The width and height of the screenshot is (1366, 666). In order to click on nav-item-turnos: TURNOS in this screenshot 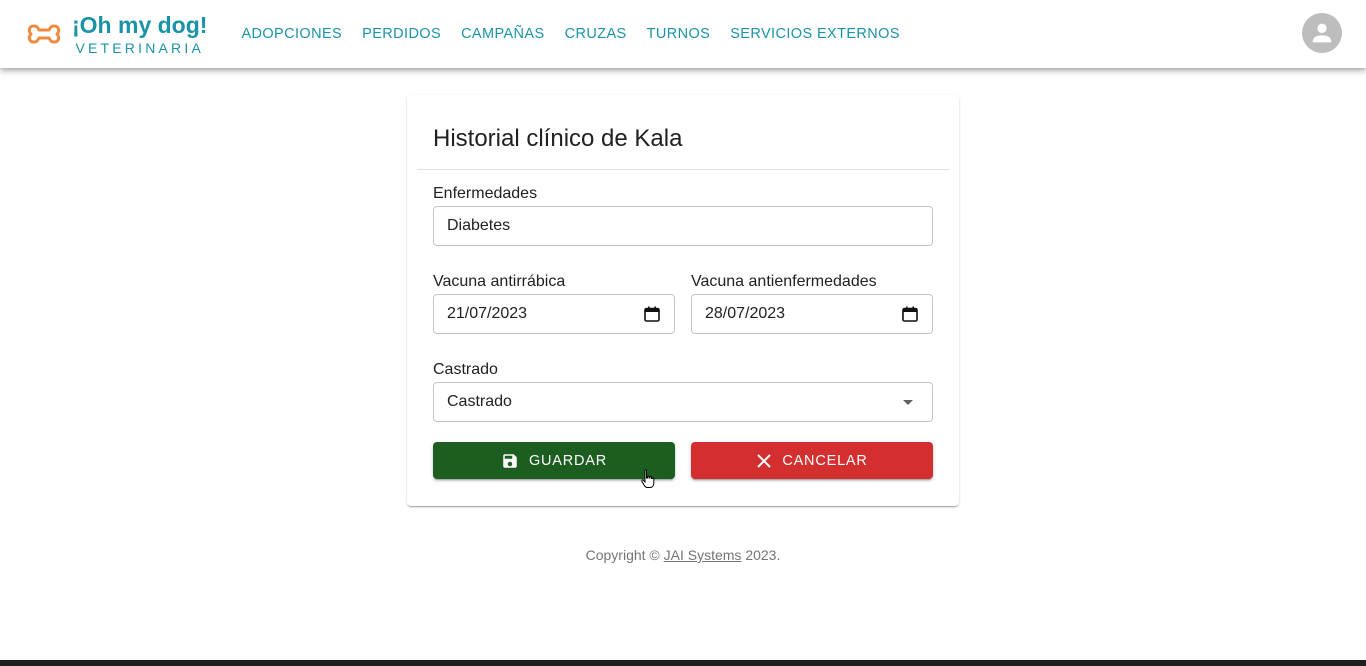, I will do `click(679, 34)`.